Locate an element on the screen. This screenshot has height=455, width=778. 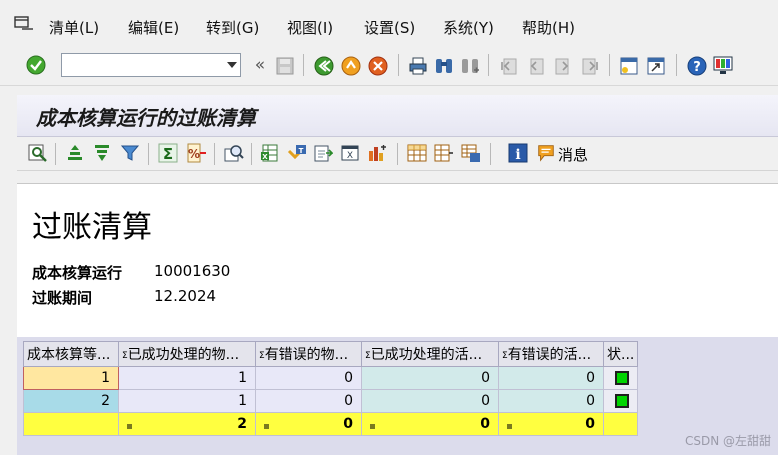
details-icon is located at coordinates (38, 153).